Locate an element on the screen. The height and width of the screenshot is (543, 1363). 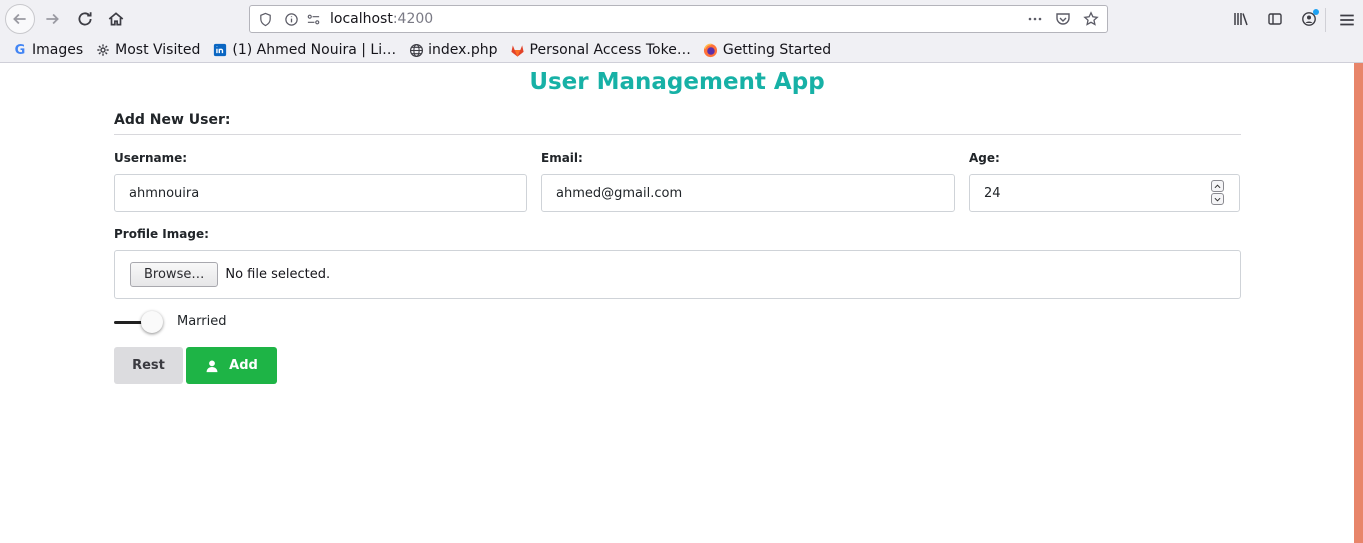
bookmark-label: Most Visited is located at coordinates (158, 50).